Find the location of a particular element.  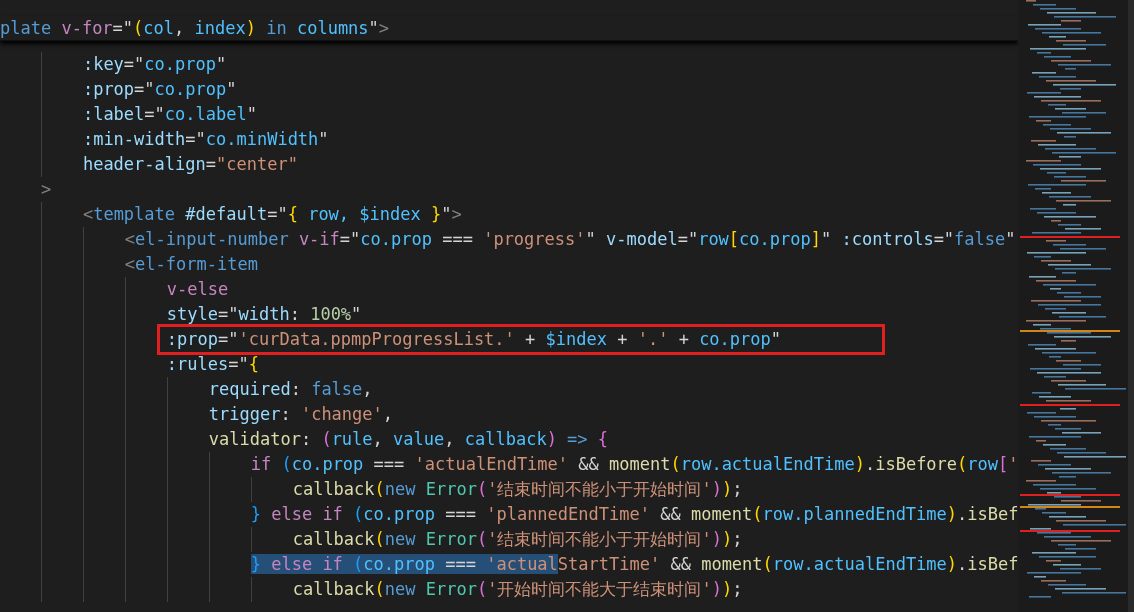

code-line: :prop="'curData.ppmpProgressList.' + $index + '.' + co.prop" is located at coordinates (391, 339).